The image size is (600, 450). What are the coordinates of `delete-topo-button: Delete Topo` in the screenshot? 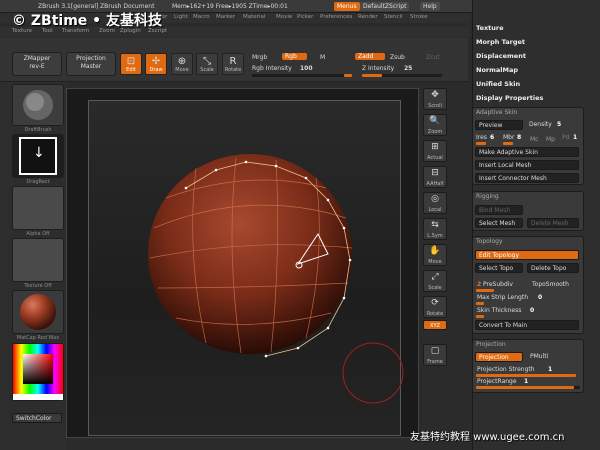 It's located at (553, 268).